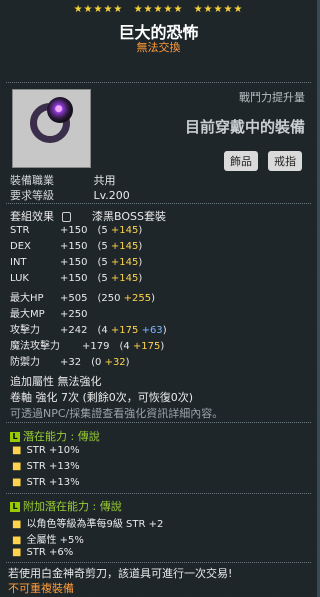 Image resolution: width=320 pixels, height=597 pixels. Describe the element at coordinates (102, 397) in the screenshot. I see `scroll-line: 卷軸 強化 7次 (剩餘0次，可恢復0次)` at that location.